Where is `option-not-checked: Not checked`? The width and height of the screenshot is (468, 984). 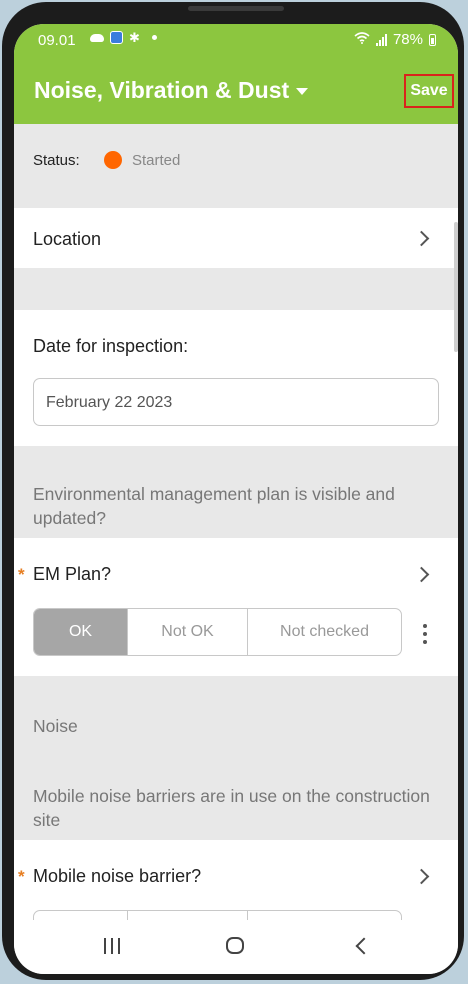 option-not-checked: Not checked is located at coordinates (324, 632).